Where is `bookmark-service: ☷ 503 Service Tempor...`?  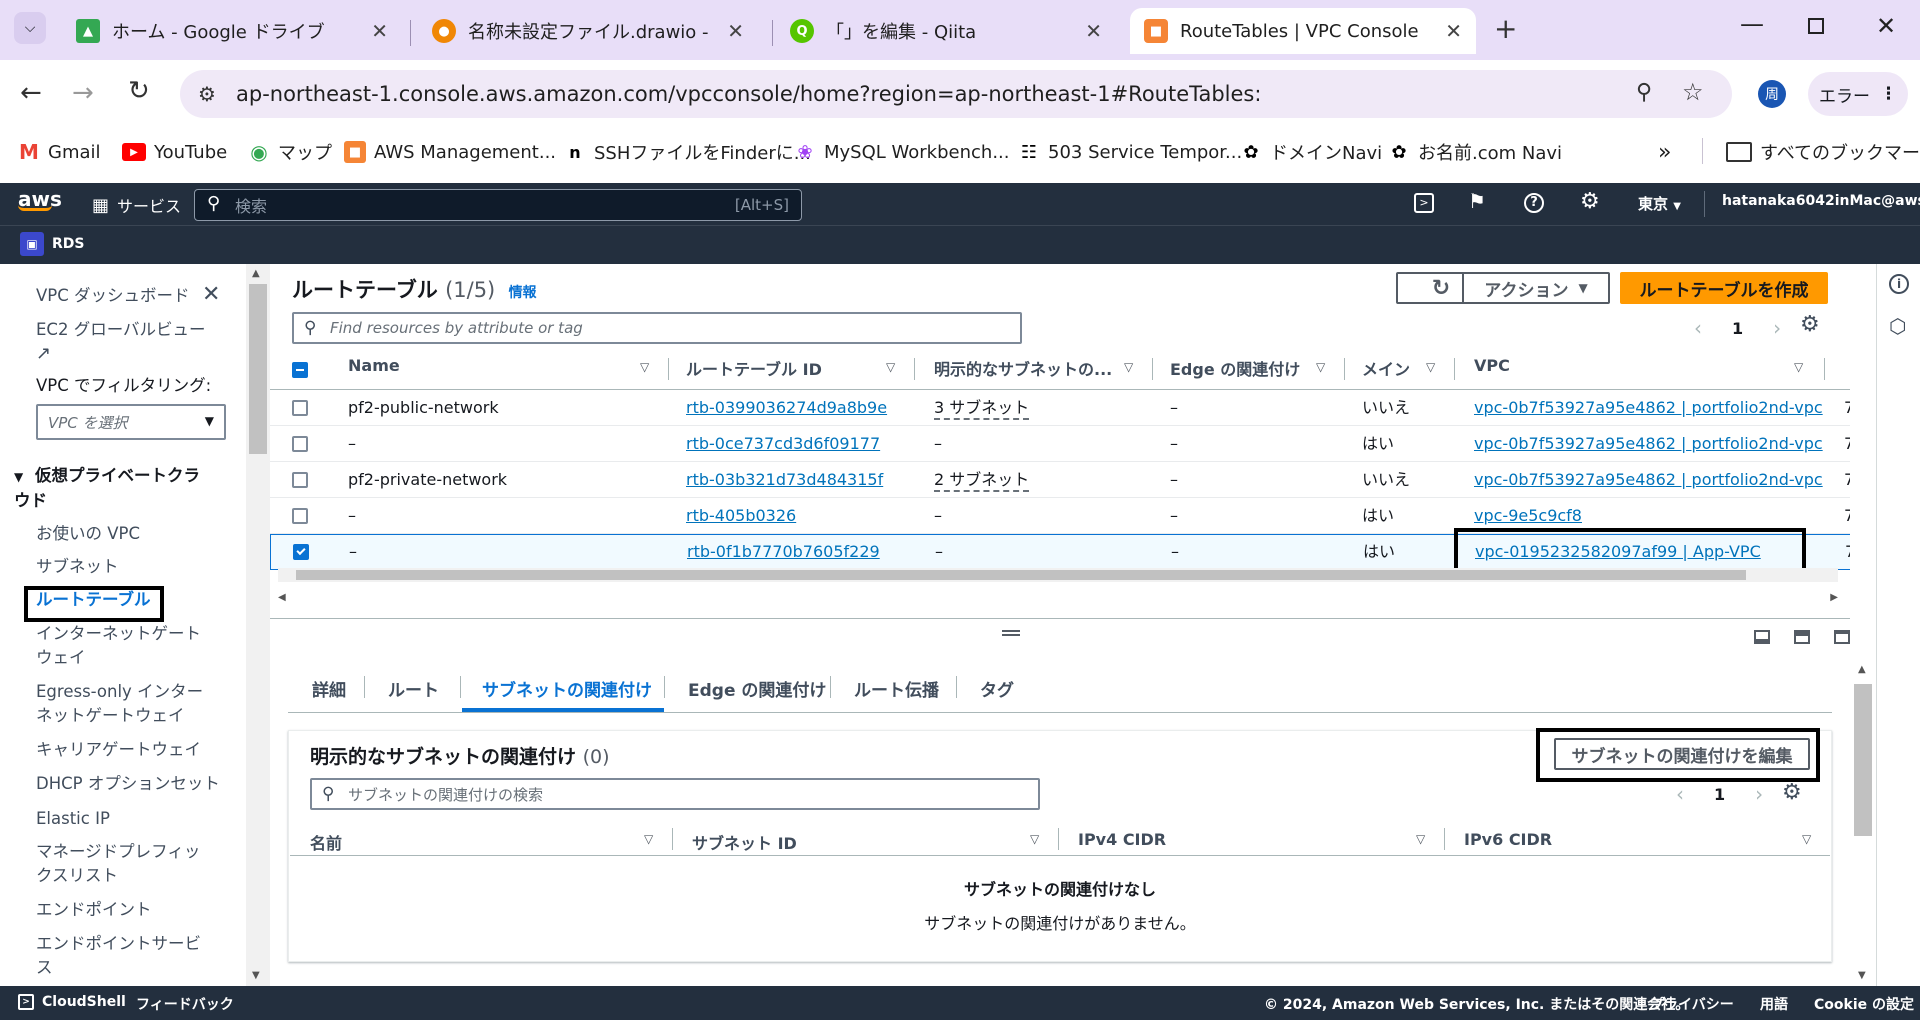
bookmark-service: ☷ 503 Service Tempor... is located at coordinates (1130, 152).